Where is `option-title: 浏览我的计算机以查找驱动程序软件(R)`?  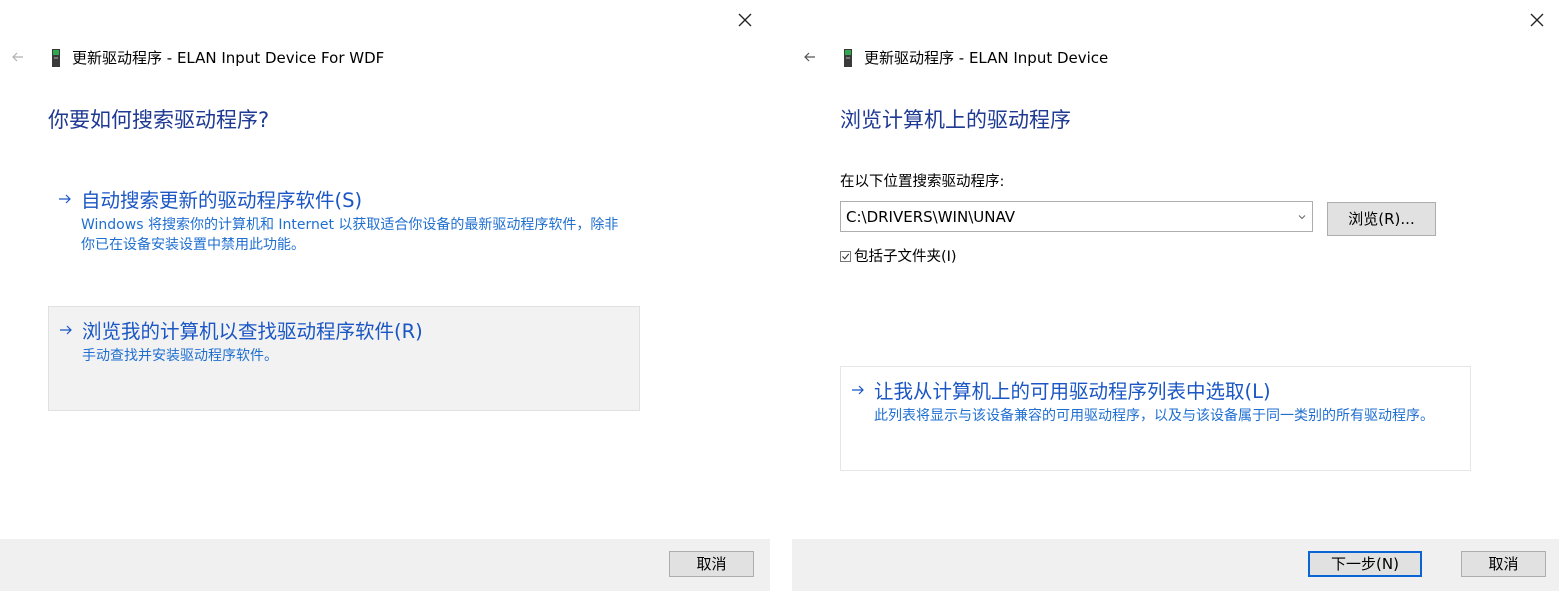 option-title: 浏览我的计算机以查找驱动程序软件(R) is located at coordinates (252, 331).